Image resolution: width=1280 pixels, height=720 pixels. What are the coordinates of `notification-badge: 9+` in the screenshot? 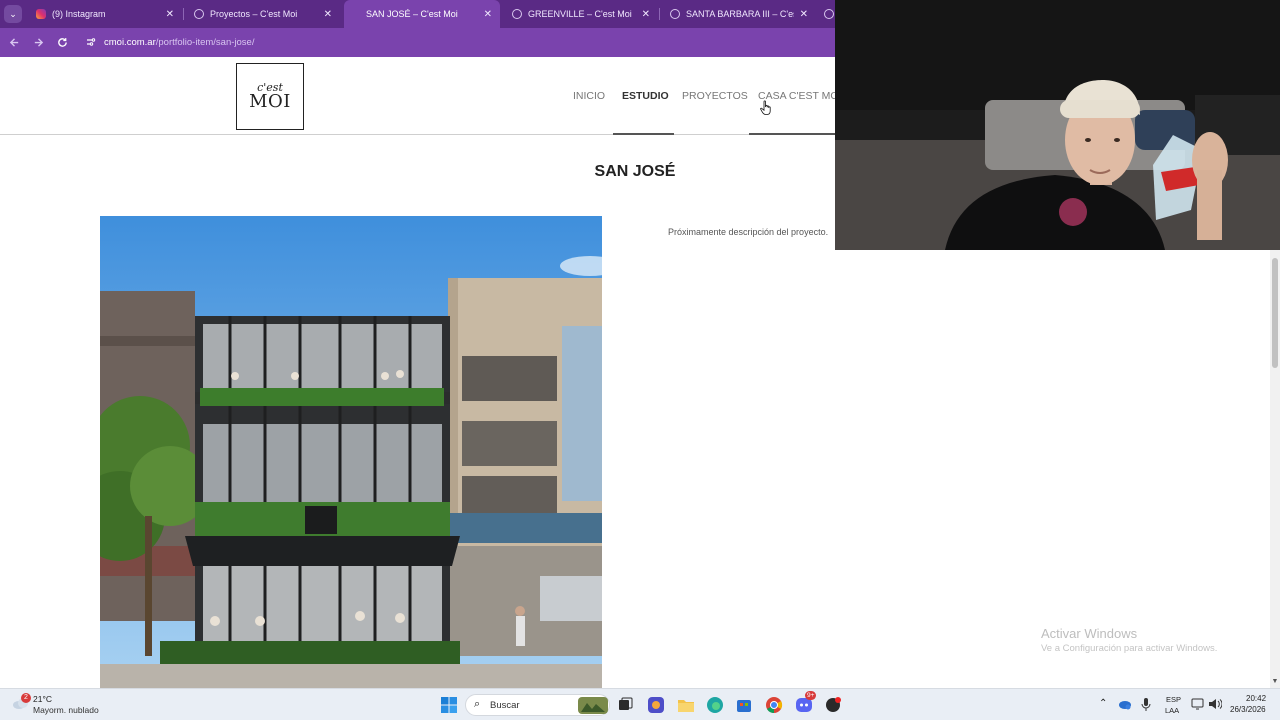 It's located at (811, 695).